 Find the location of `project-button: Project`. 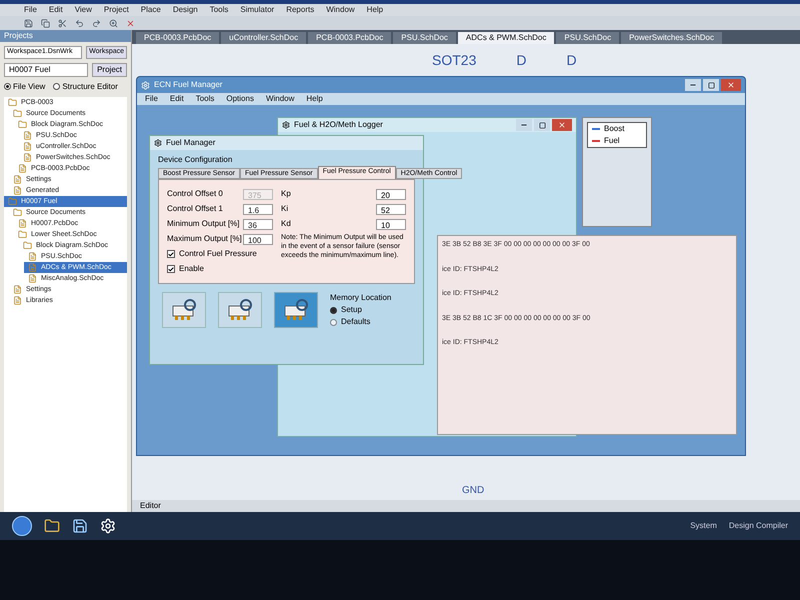

project-button: Project is located at coordinates (109, 69).